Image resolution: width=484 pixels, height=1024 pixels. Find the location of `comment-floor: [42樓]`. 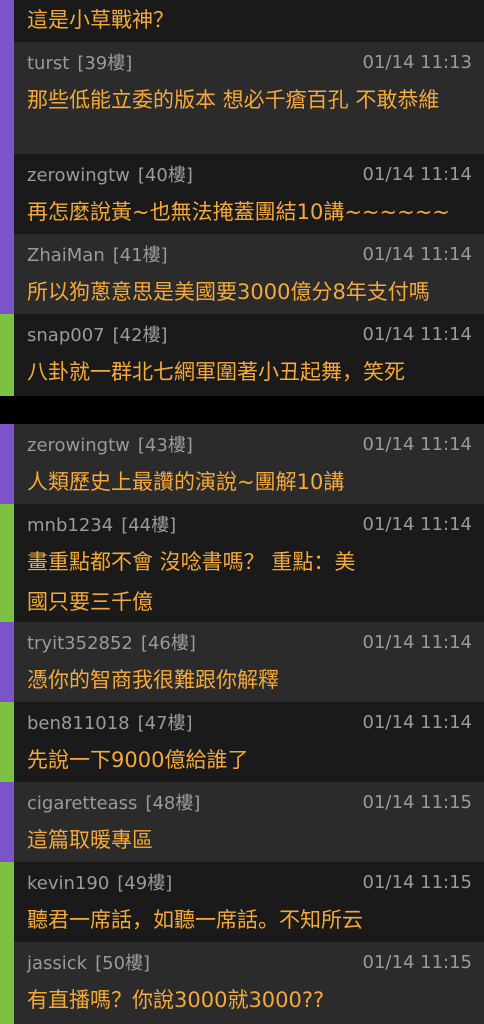

comment-floor: [42樓] is located at coordinates (140, 335).